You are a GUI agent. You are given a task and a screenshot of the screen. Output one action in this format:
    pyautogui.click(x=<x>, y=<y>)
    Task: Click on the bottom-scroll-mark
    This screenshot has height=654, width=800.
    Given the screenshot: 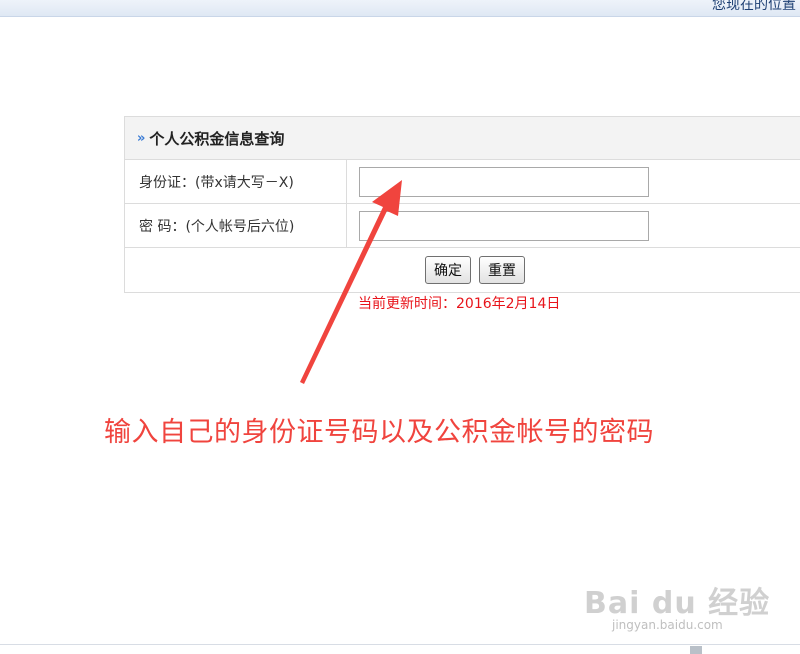 What is the action you would take?
    pyautogui.click(x=696, y=650)
    